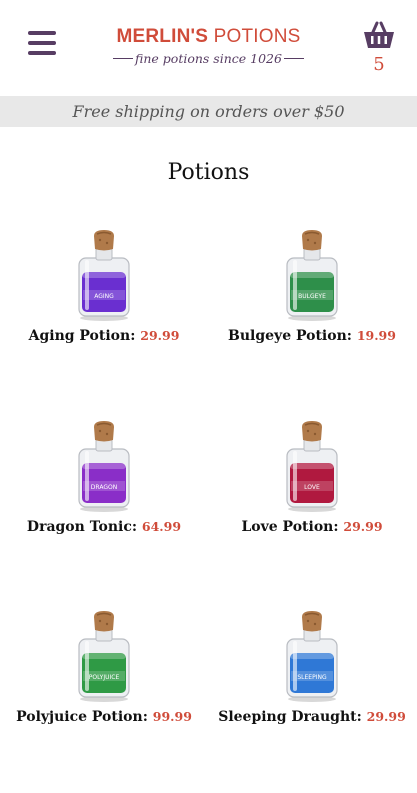 Image resolution: width=417 pixels, height=793 pixels. Describe the element at coordinates (82, 336) in the screenshot. I see `product-name: Aging Potion:` at that location.